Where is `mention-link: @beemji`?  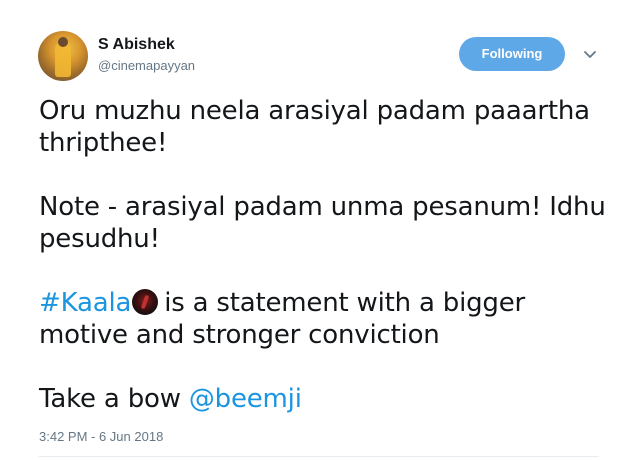 mention-link: @beemji is located at coordinates (245, 399).